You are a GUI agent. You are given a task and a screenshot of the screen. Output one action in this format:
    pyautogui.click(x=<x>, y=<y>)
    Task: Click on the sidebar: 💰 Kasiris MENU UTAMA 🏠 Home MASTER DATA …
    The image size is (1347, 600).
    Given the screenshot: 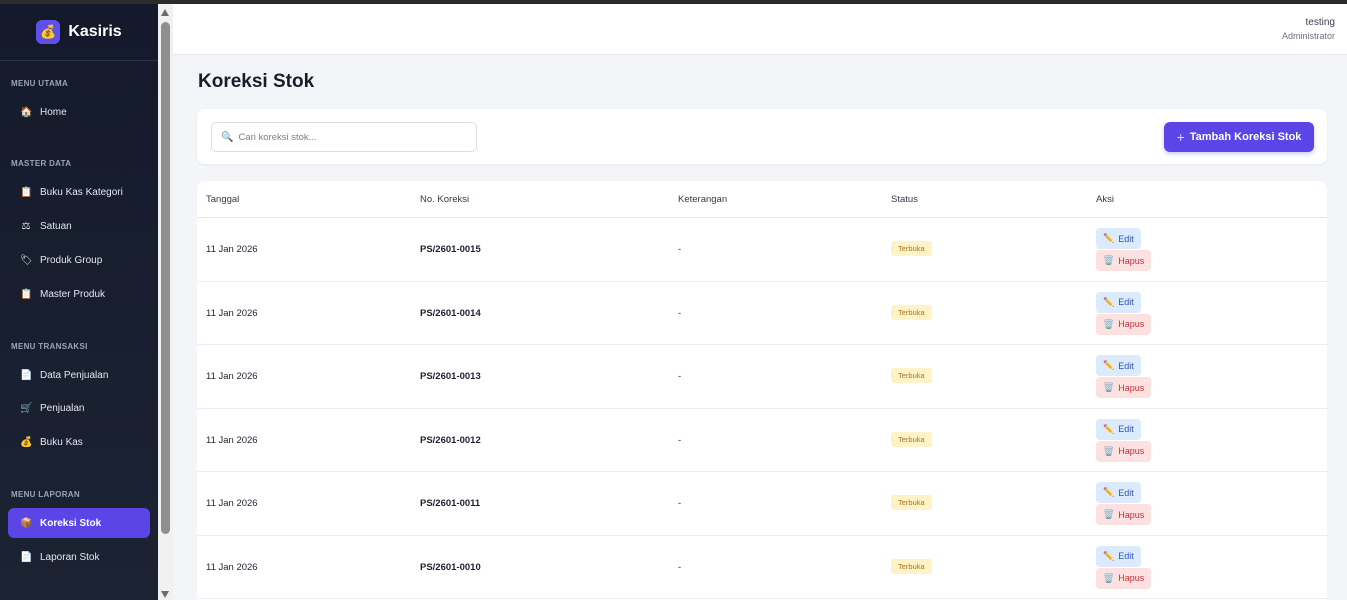 What is the action you would take?
    pyautogui.click(x=79, y=302)
    